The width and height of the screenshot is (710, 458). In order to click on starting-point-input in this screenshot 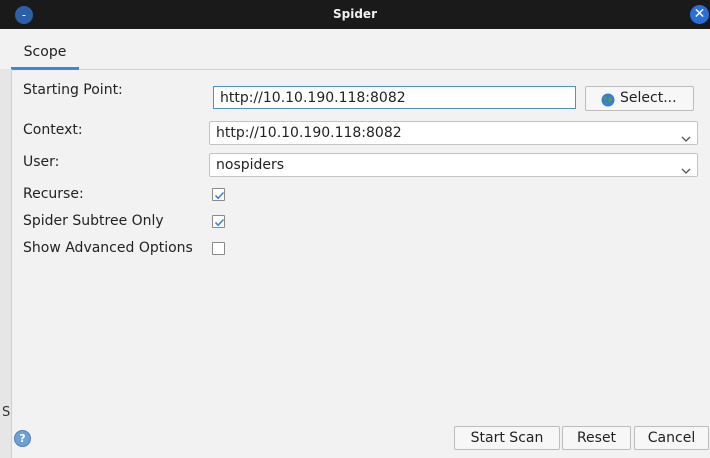, I will do `click(394, 97)`.